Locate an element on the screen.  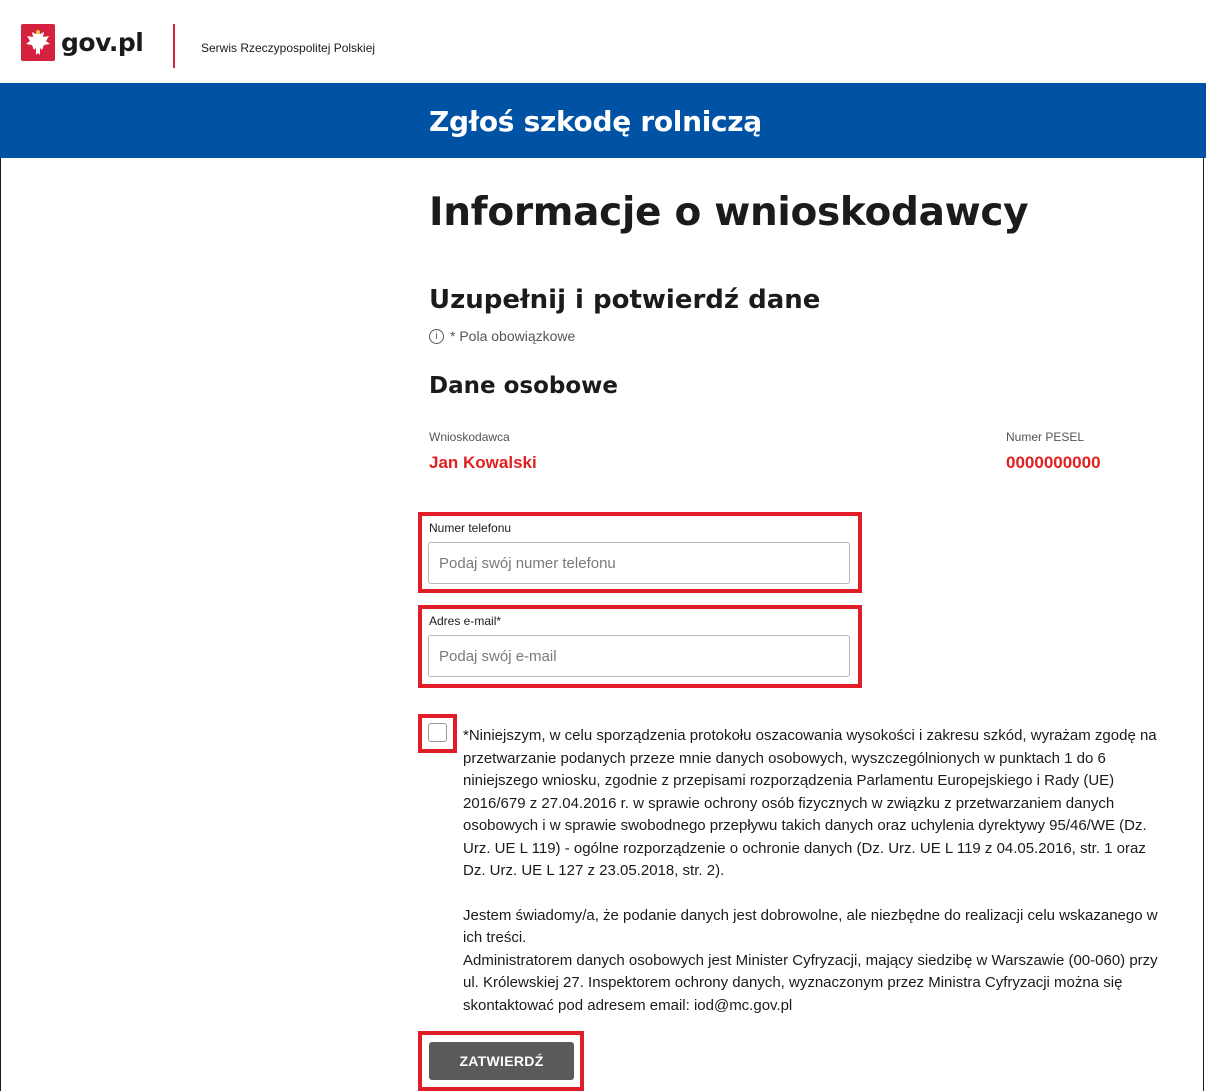
submit-button: ZATWIERDŹ is located at coordinates (501, 1061).